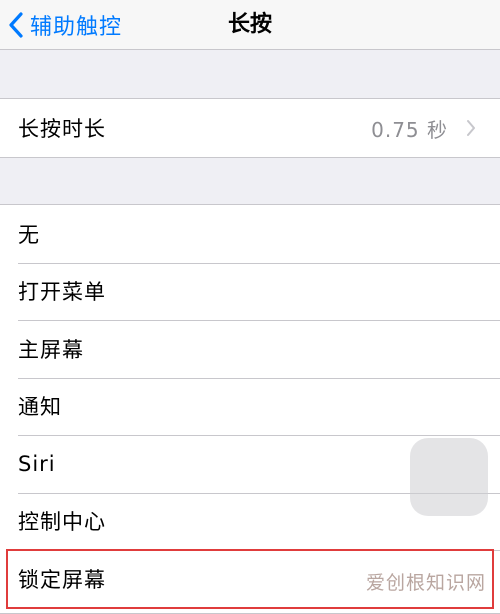 The height and width of the screenshot is (614, 500). Describe the element at coordinates (250, 406) in the screenshot. I see `option-notifications: 通知` at that location.